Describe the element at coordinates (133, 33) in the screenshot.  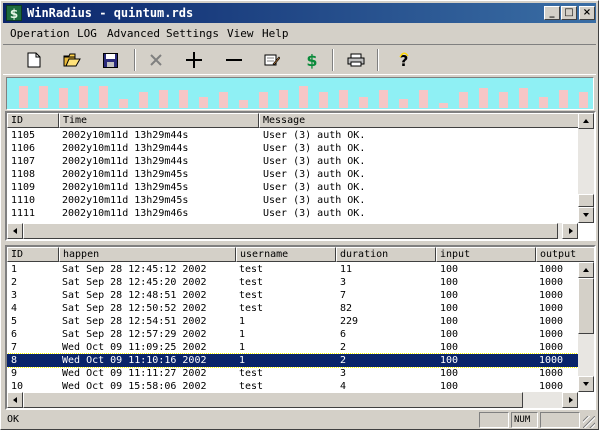
I see `menu-advanced: Advanced` at that location.